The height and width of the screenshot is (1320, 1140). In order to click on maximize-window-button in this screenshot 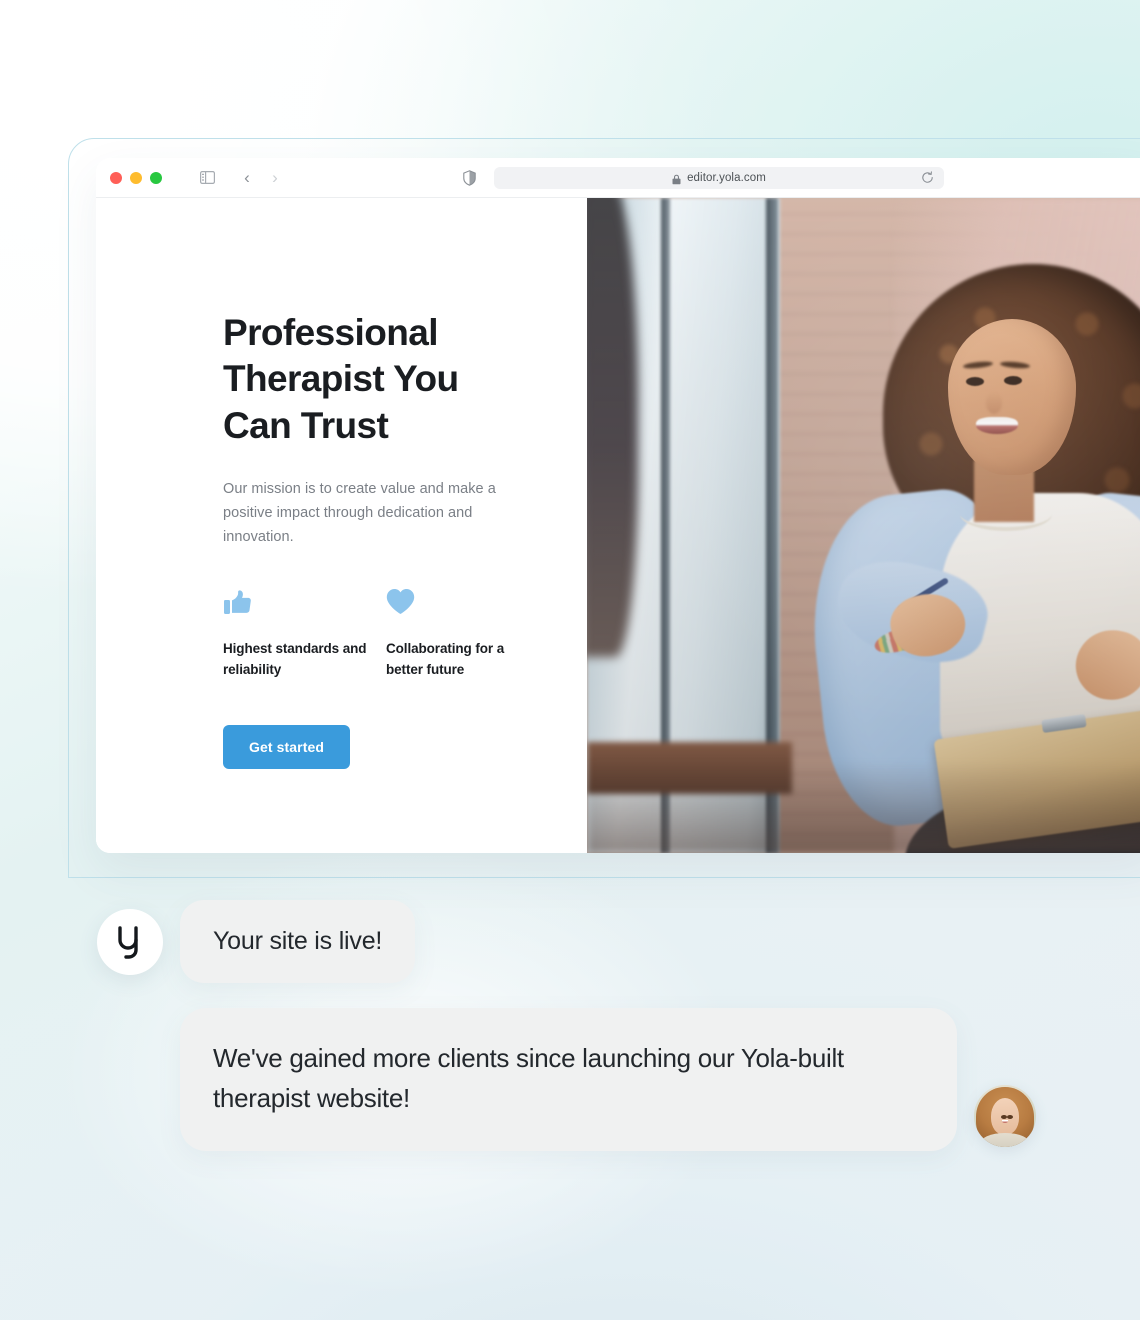, I will do `click(156, 177)`.